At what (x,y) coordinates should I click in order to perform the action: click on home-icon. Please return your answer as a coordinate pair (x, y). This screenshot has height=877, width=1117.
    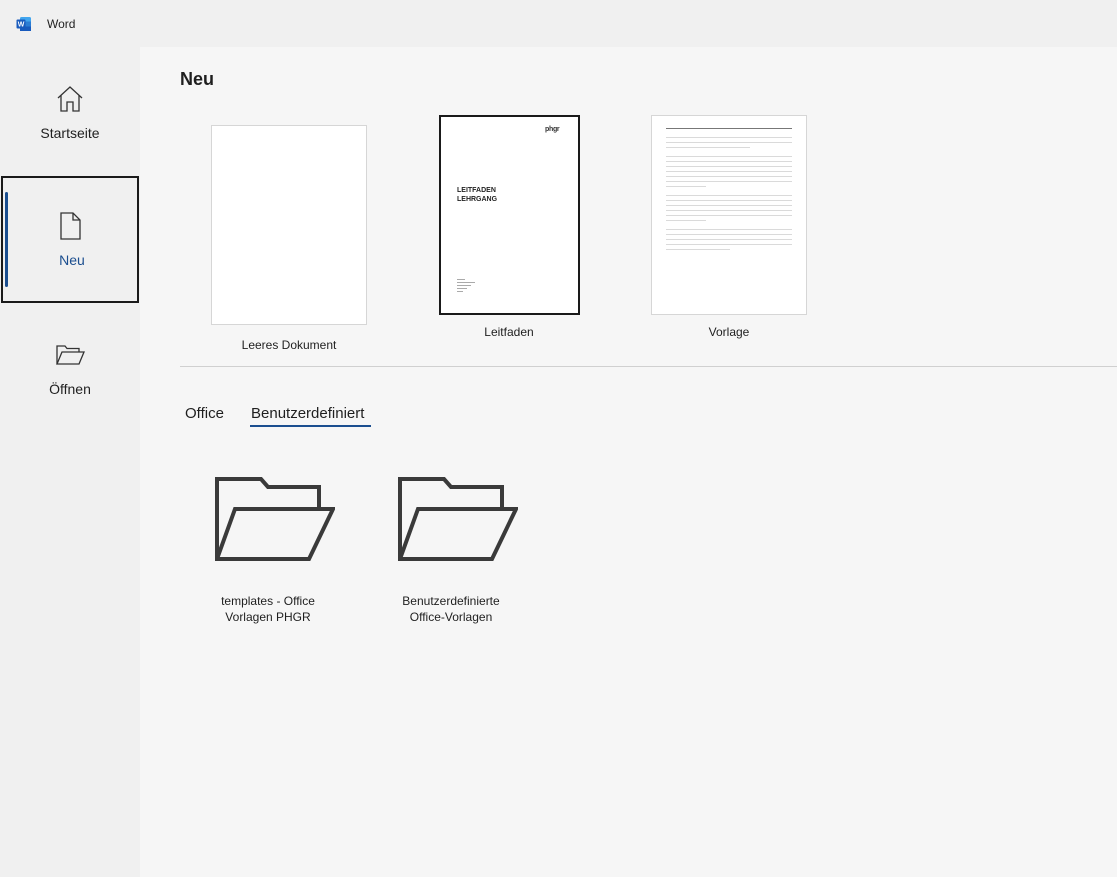
    Looking at the image, I should click on (70, 99).